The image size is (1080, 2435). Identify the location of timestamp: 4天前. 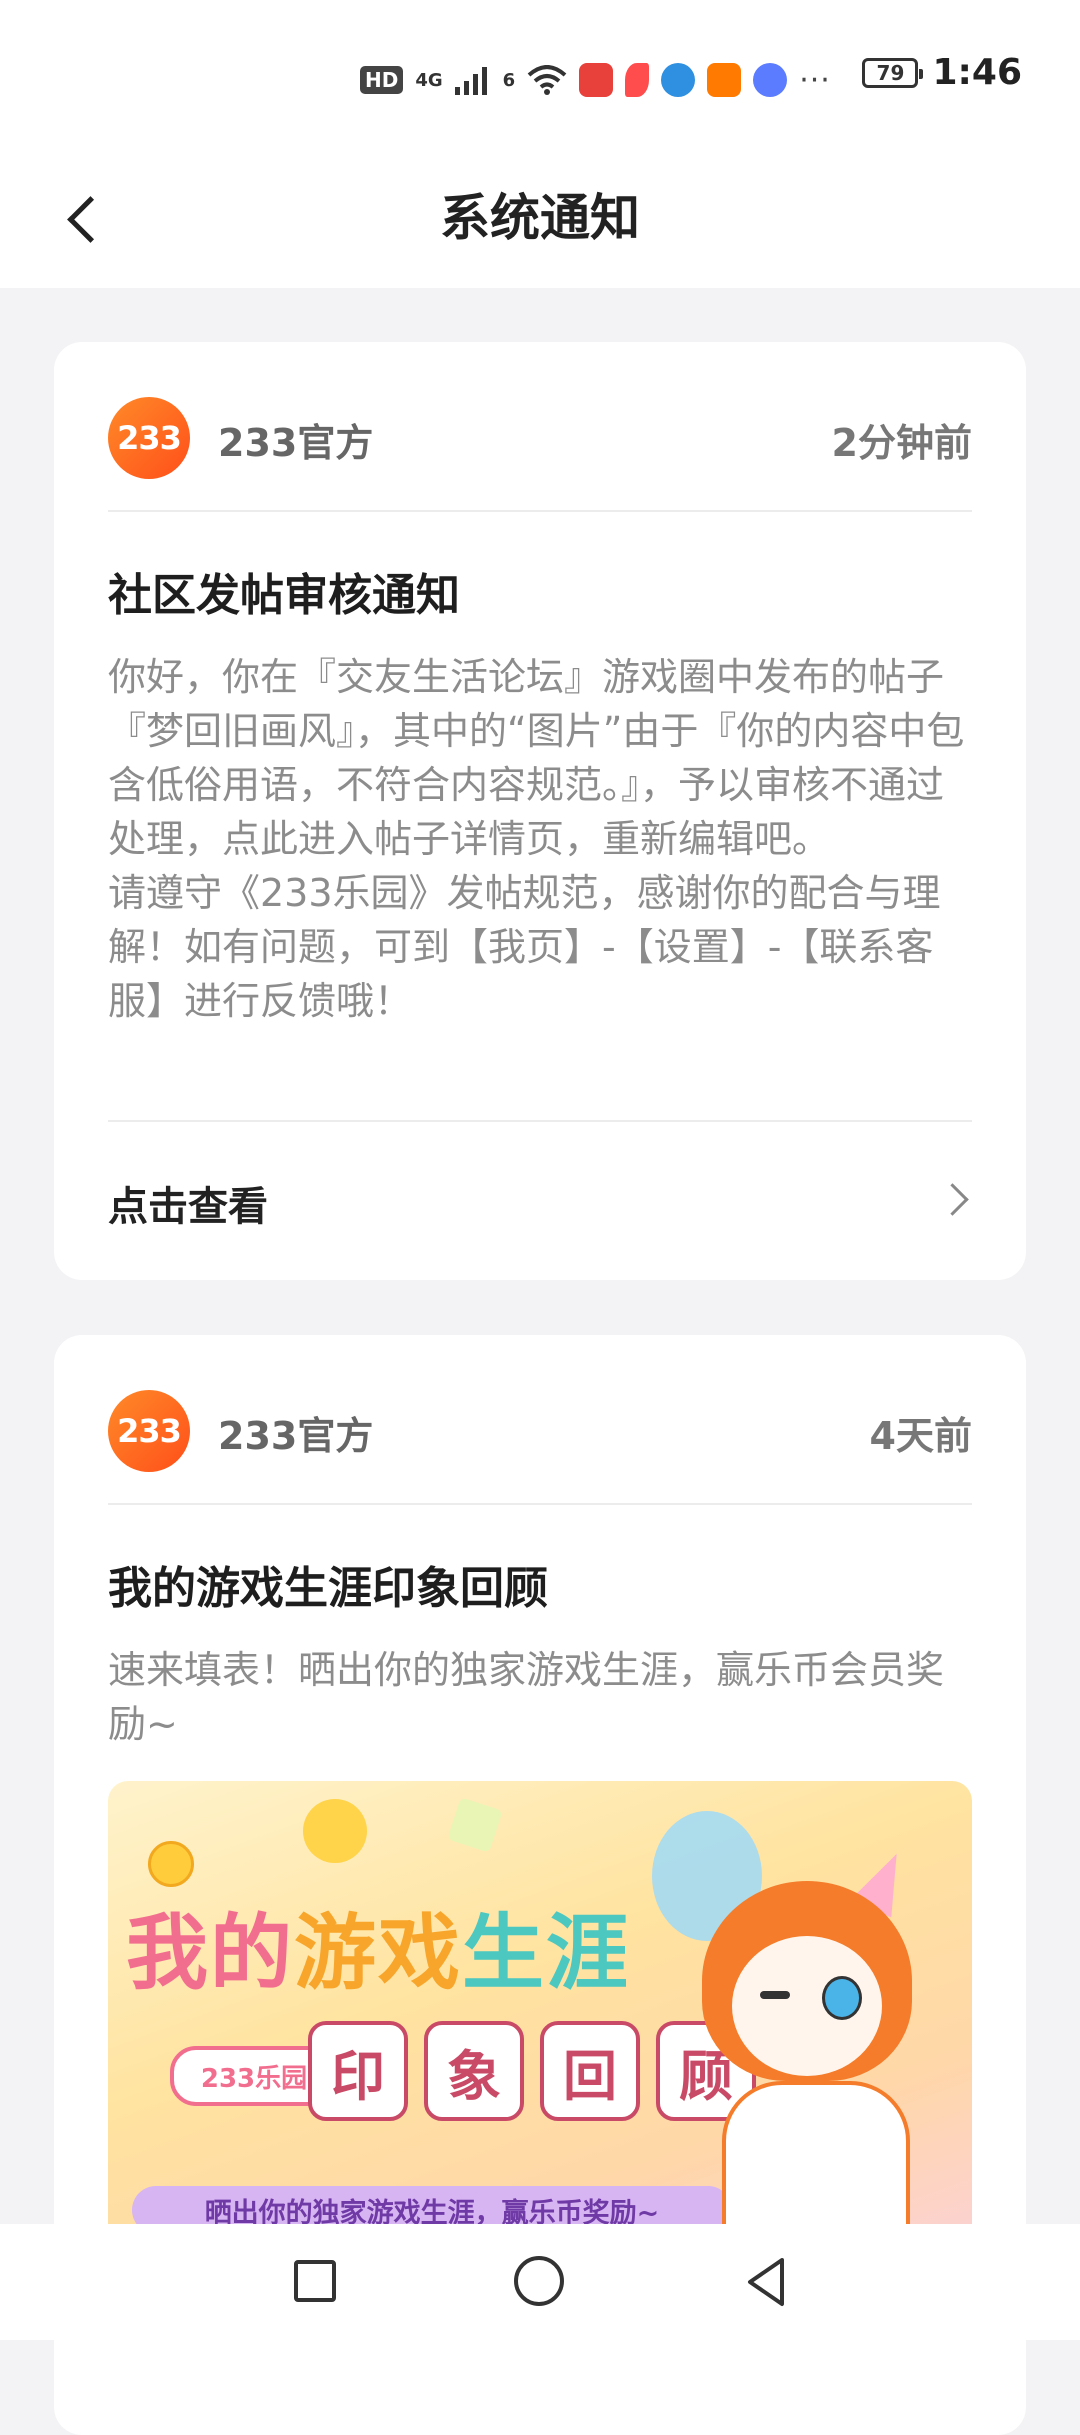
(920, 1436).